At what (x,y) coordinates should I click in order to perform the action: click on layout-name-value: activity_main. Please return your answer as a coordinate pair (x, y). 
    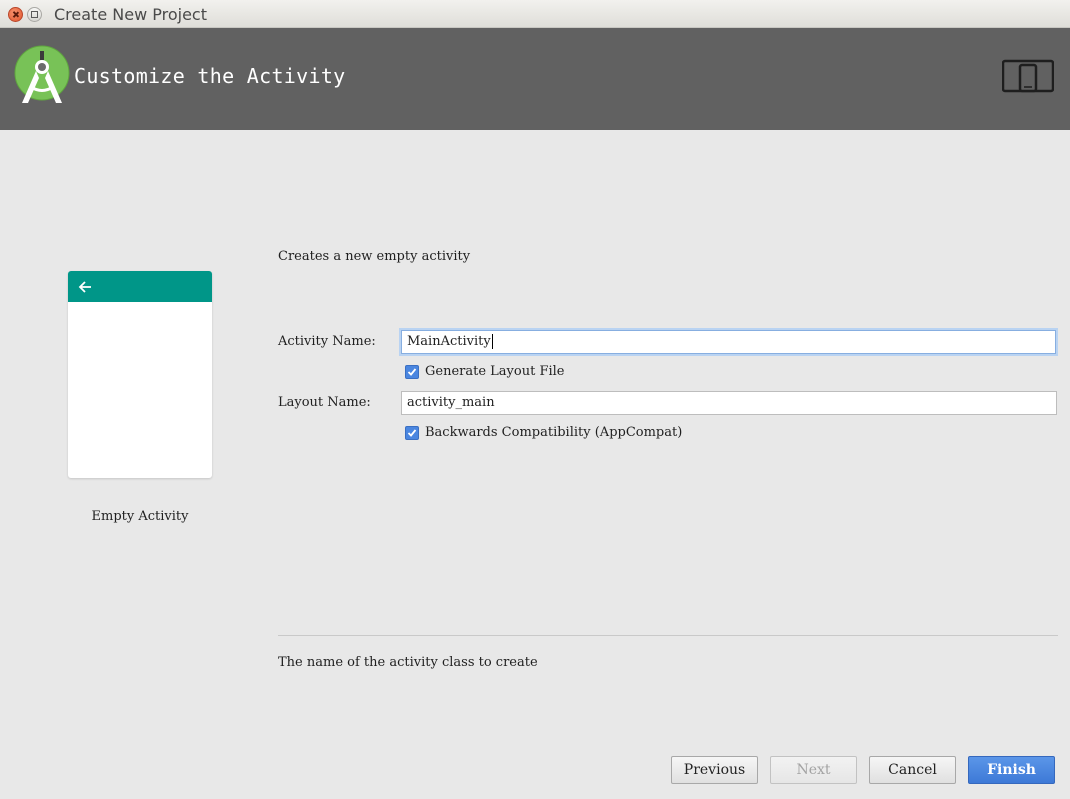
    Looking at the image, I should click on (451, 402).